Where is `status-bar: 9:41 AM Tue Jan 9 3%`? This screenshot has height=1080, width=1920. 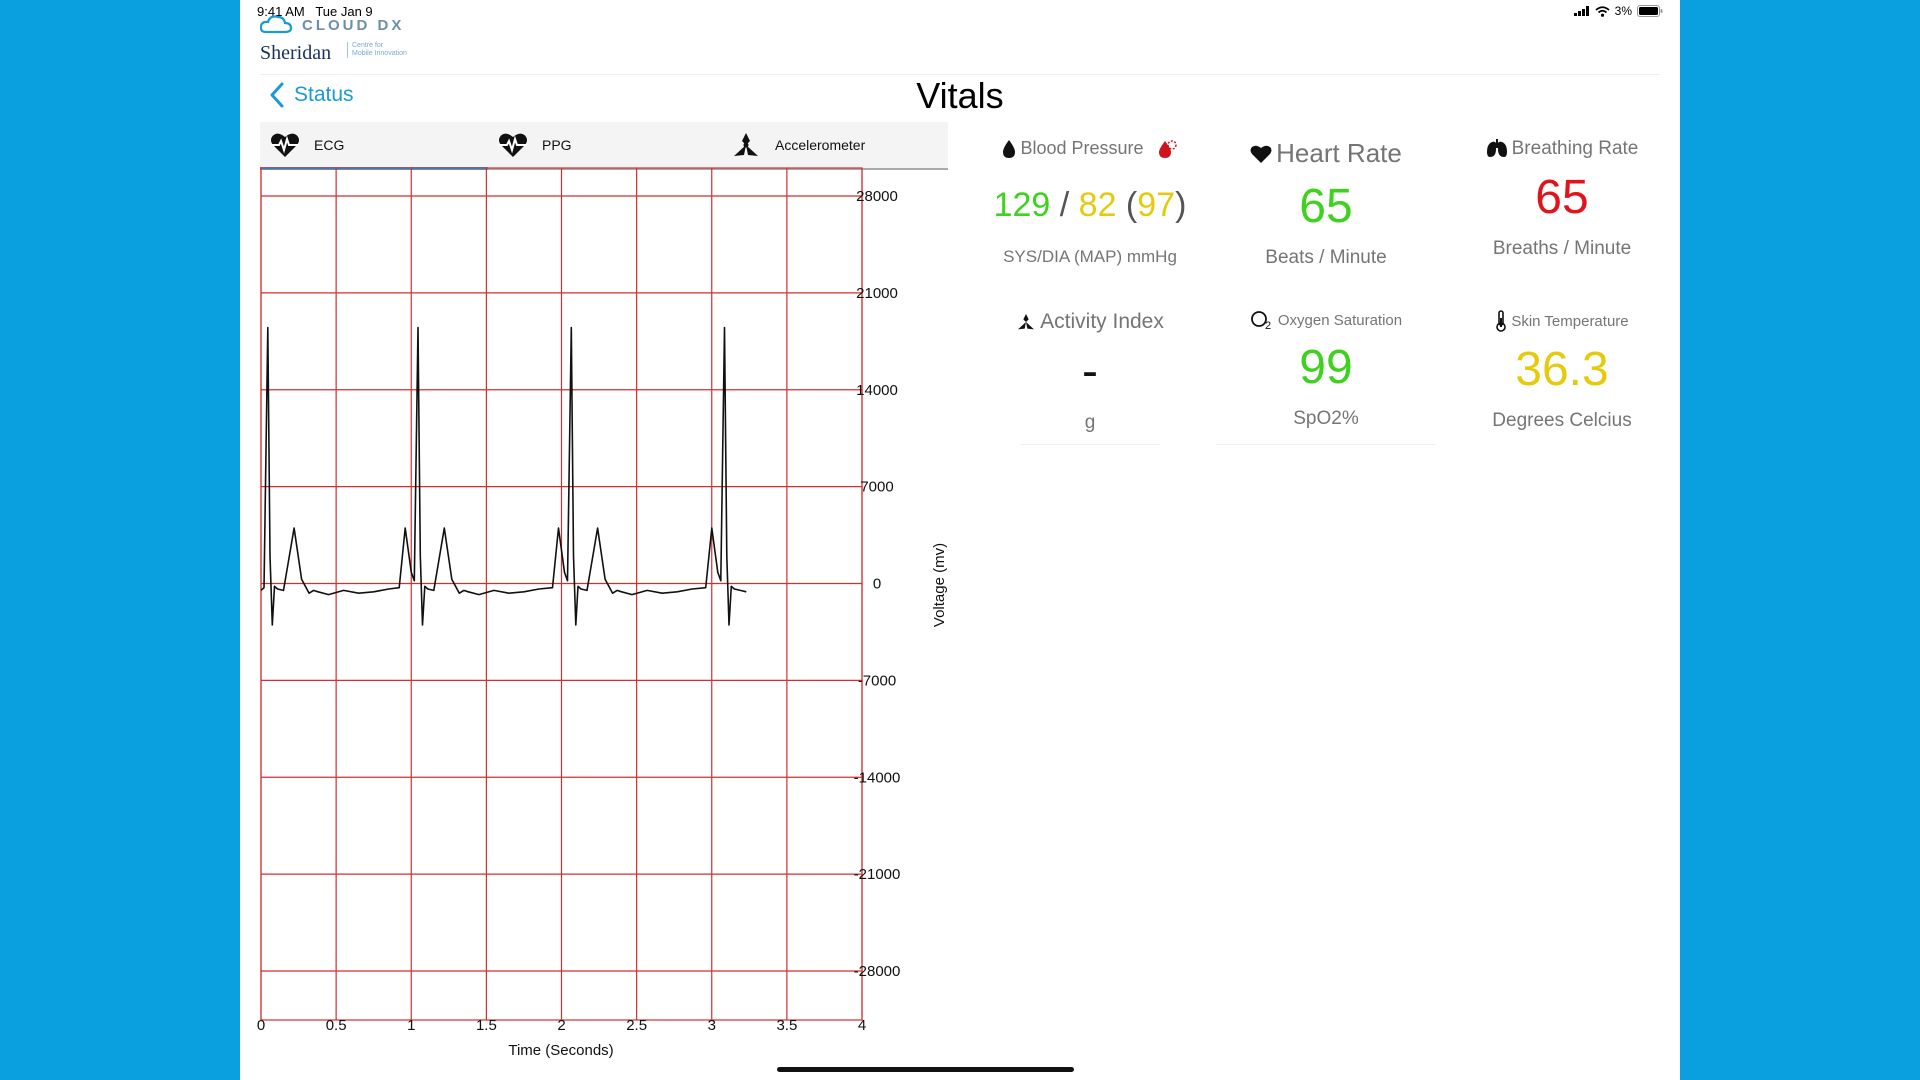
status-bar: 9:41 AM Tue Jan 9 3% is located at coordinates (960, 13).